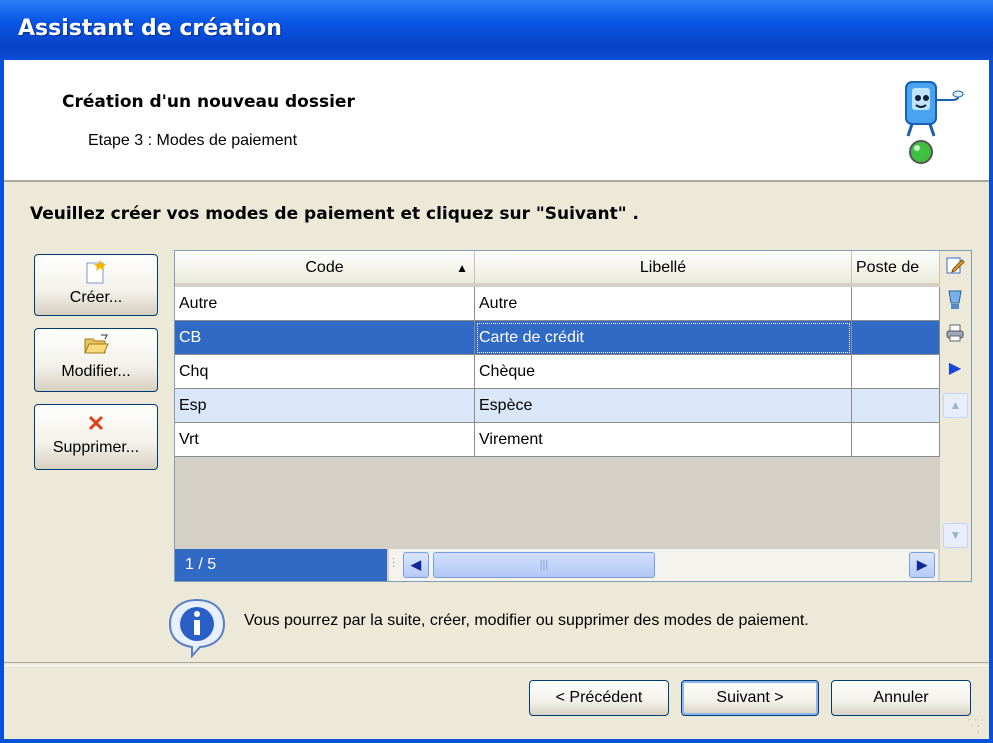 The width and height of the screenshot is (993, 743). What do you see at coordinates (325, 268) in the screenshot?
I see `column-header-code: Code ▲` at bounding box center [325, 268].